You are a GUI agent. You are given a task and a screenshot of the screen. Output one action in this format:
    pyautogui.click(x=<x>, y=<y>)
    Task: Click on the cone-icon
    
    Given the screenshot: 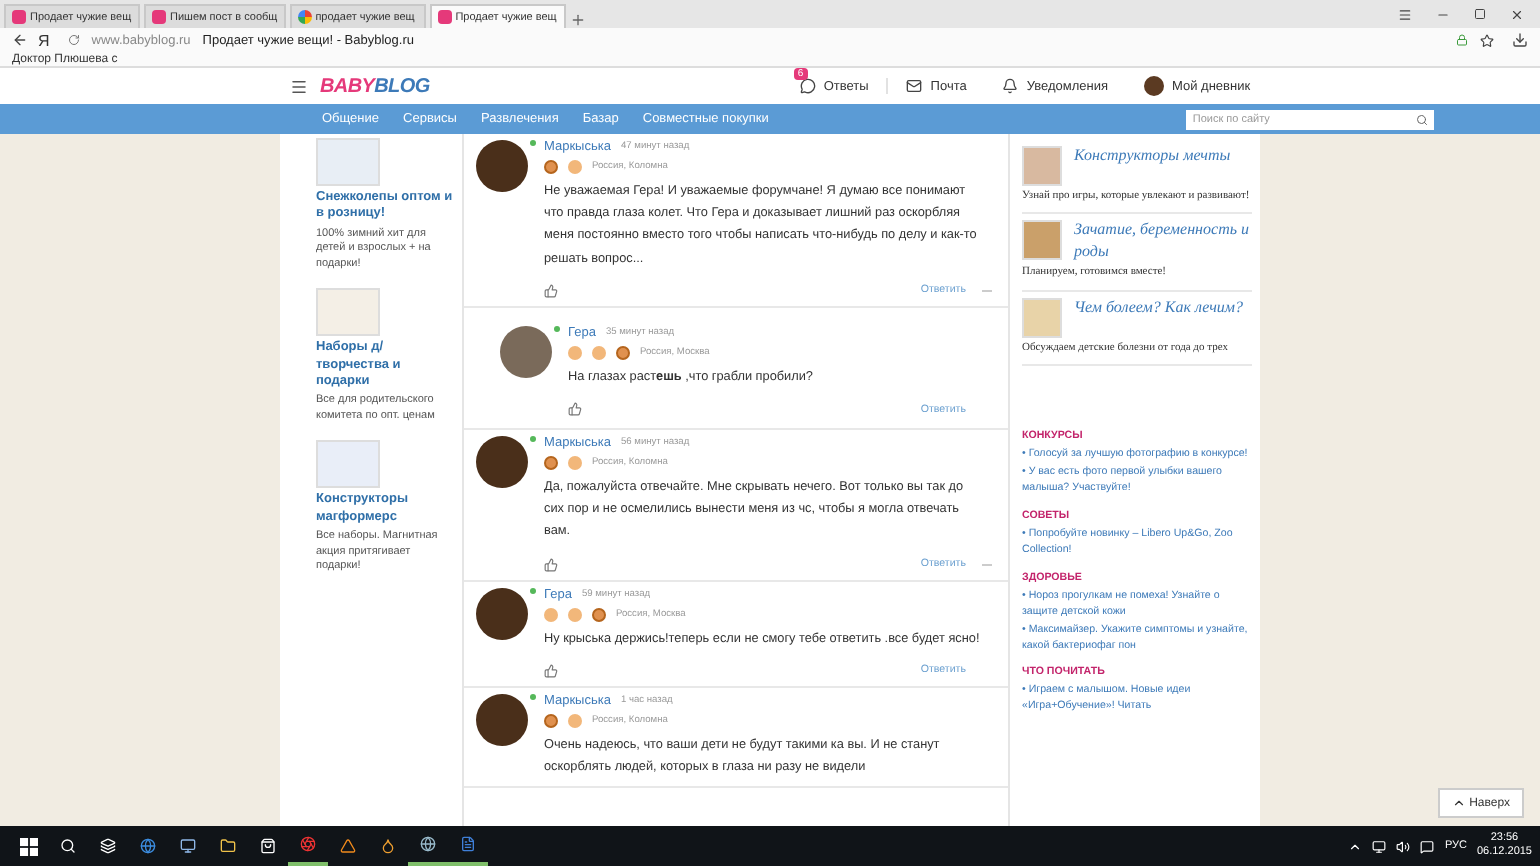 What is the action you would take?
    pyautogui.click(x=348, y=846)
    